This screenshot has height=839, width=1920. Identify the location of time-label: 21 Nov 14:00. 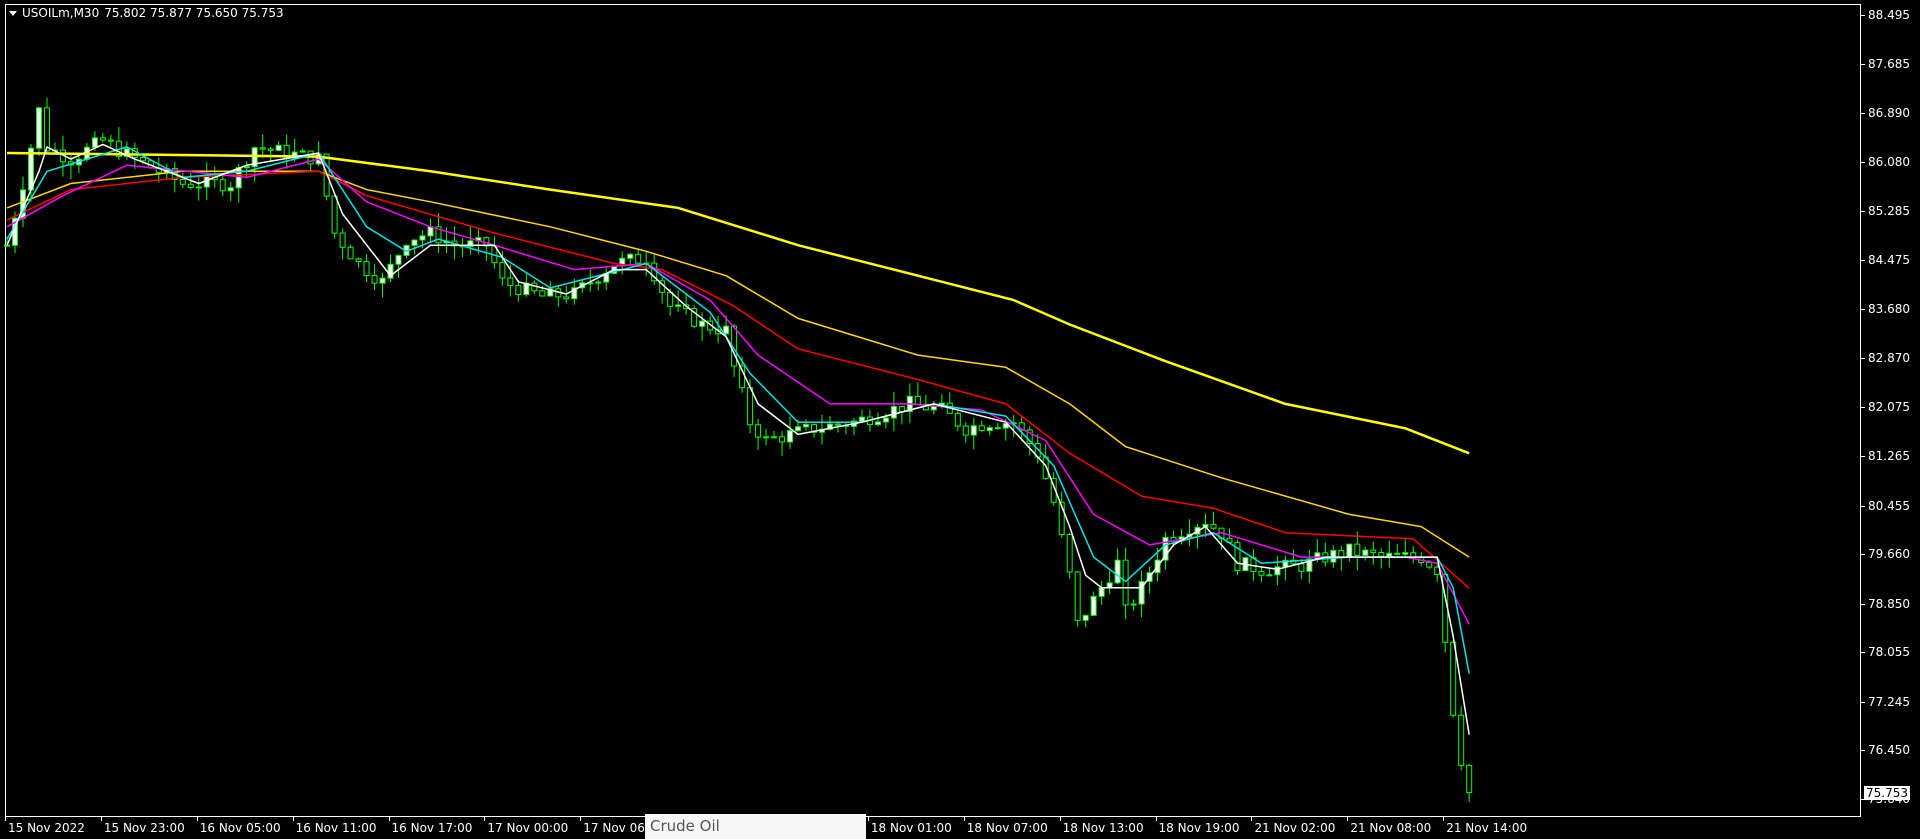
(1487, 828).